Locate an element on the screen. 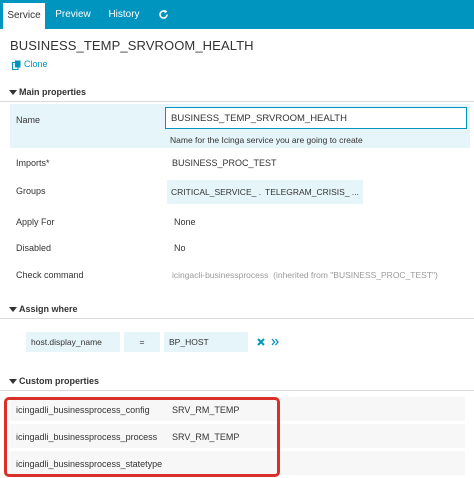 The image size is (474, 478). refresh-icon is located at coordinates (163, 14).